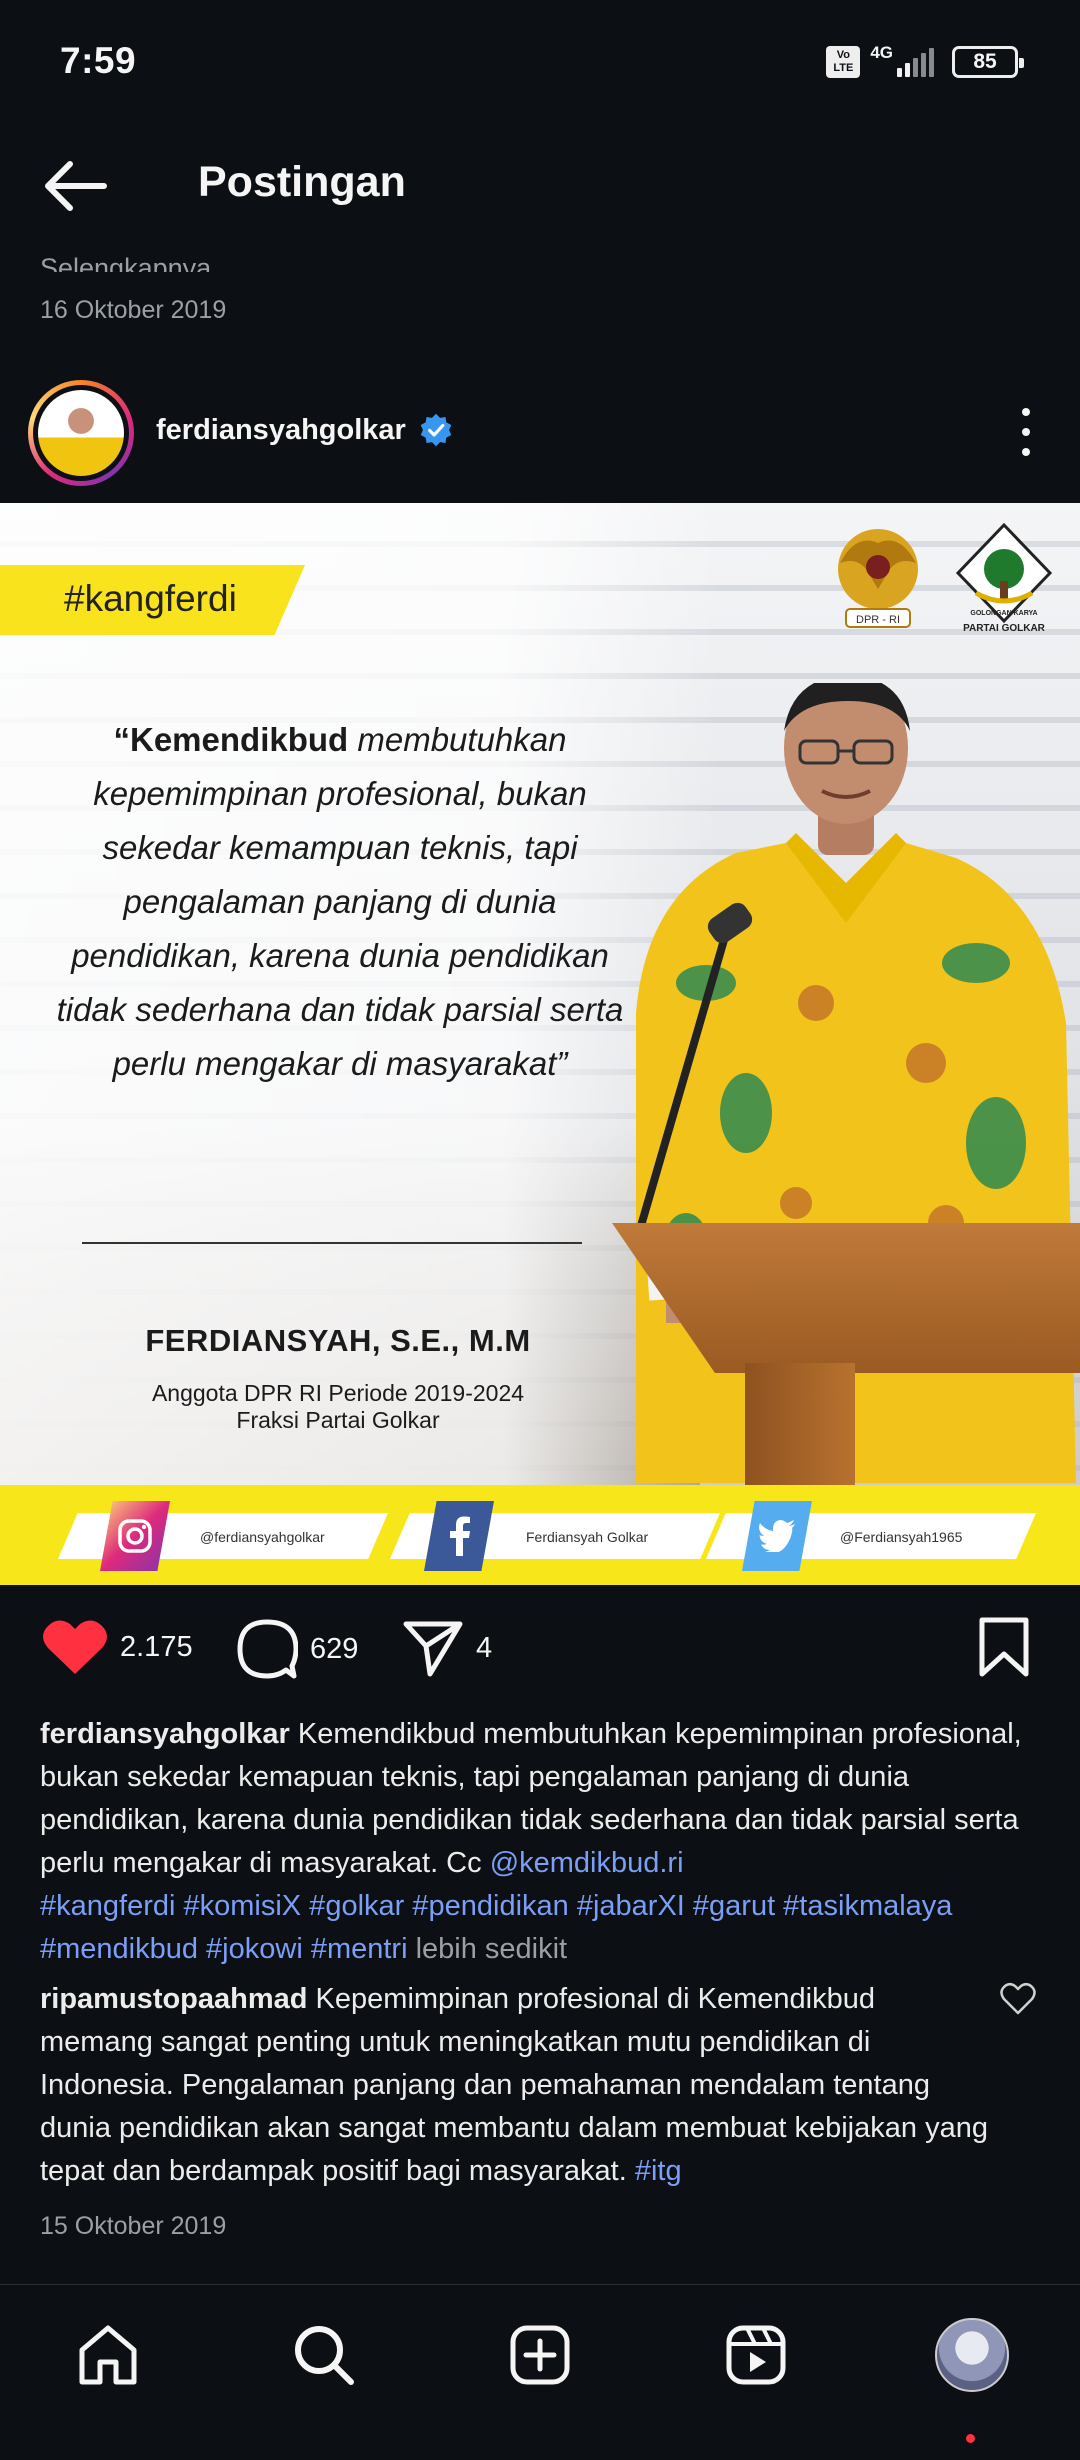 The width and height of the screenshot is (1080, 2460). Describe the element at coordinates (165, 1734) in the screenshot. I see `caption-username: ferdiansyahgolkar` at that location.